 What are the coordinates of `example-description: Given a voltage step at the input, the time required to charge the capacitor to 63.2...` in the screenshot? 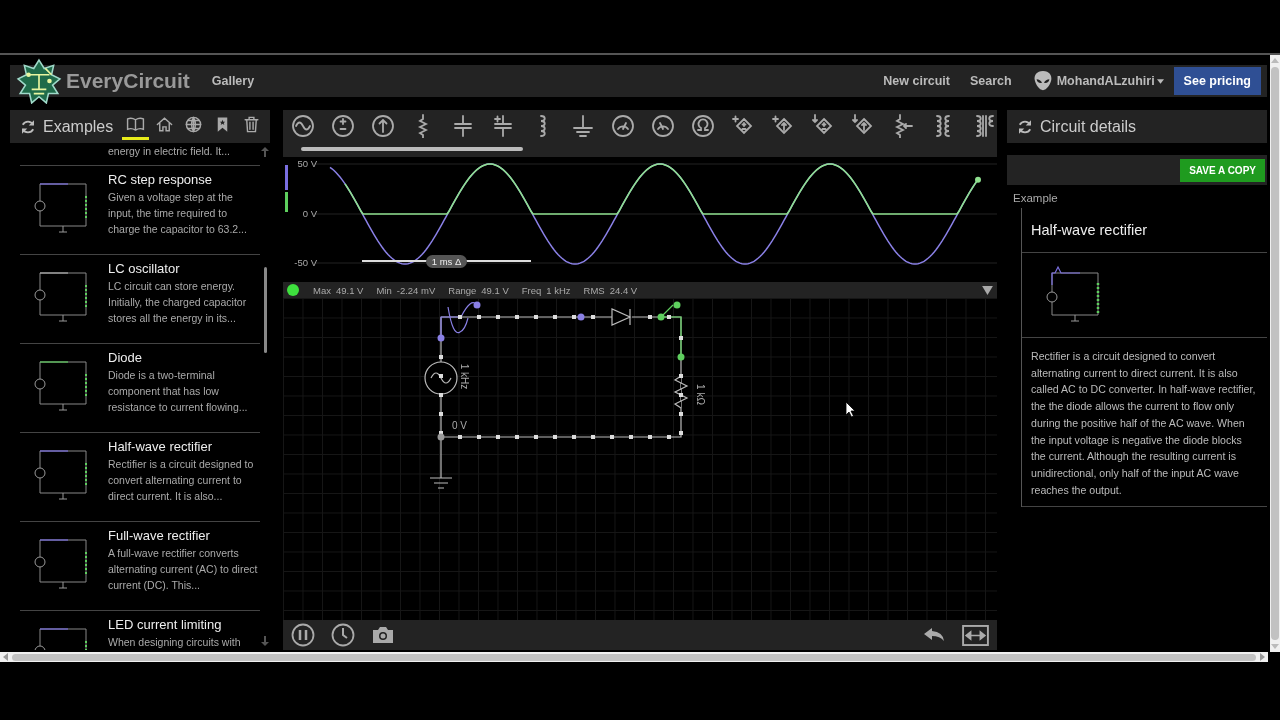 It's located at (178, 213).